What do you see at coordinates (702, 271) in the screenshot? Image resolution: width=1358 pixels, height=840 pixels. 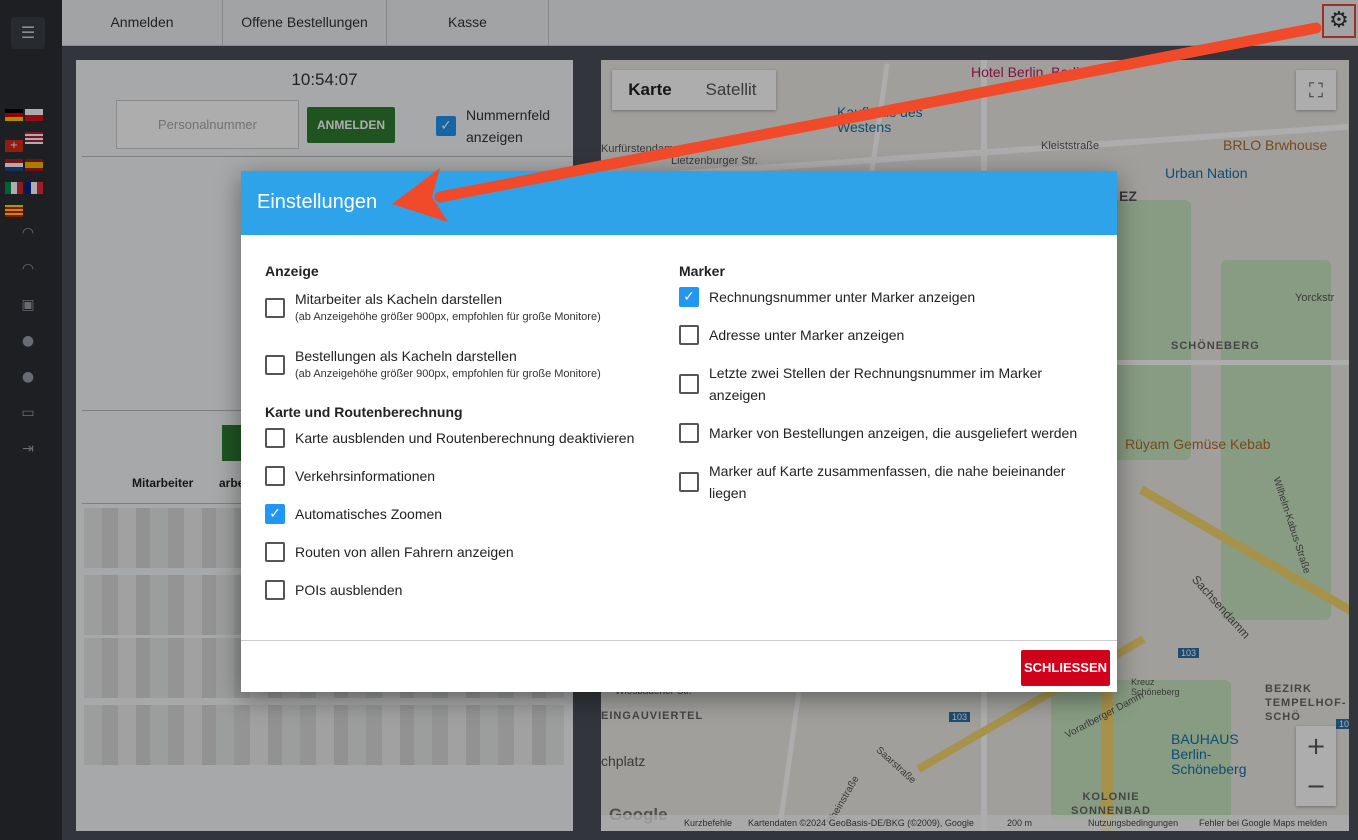 I see `section-marker: Marker` at bounding box center [702, 271].